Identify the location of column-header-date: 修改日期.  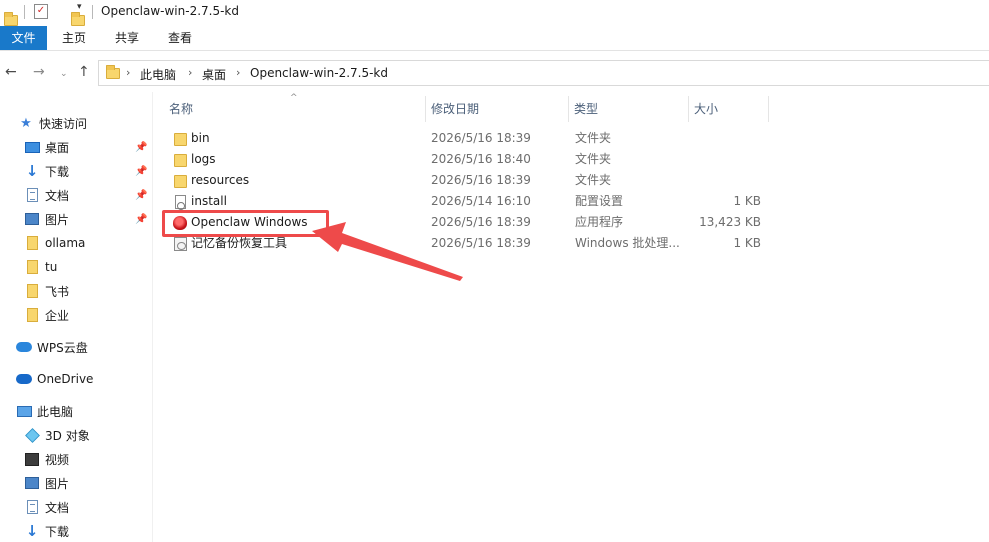
(487, 109).